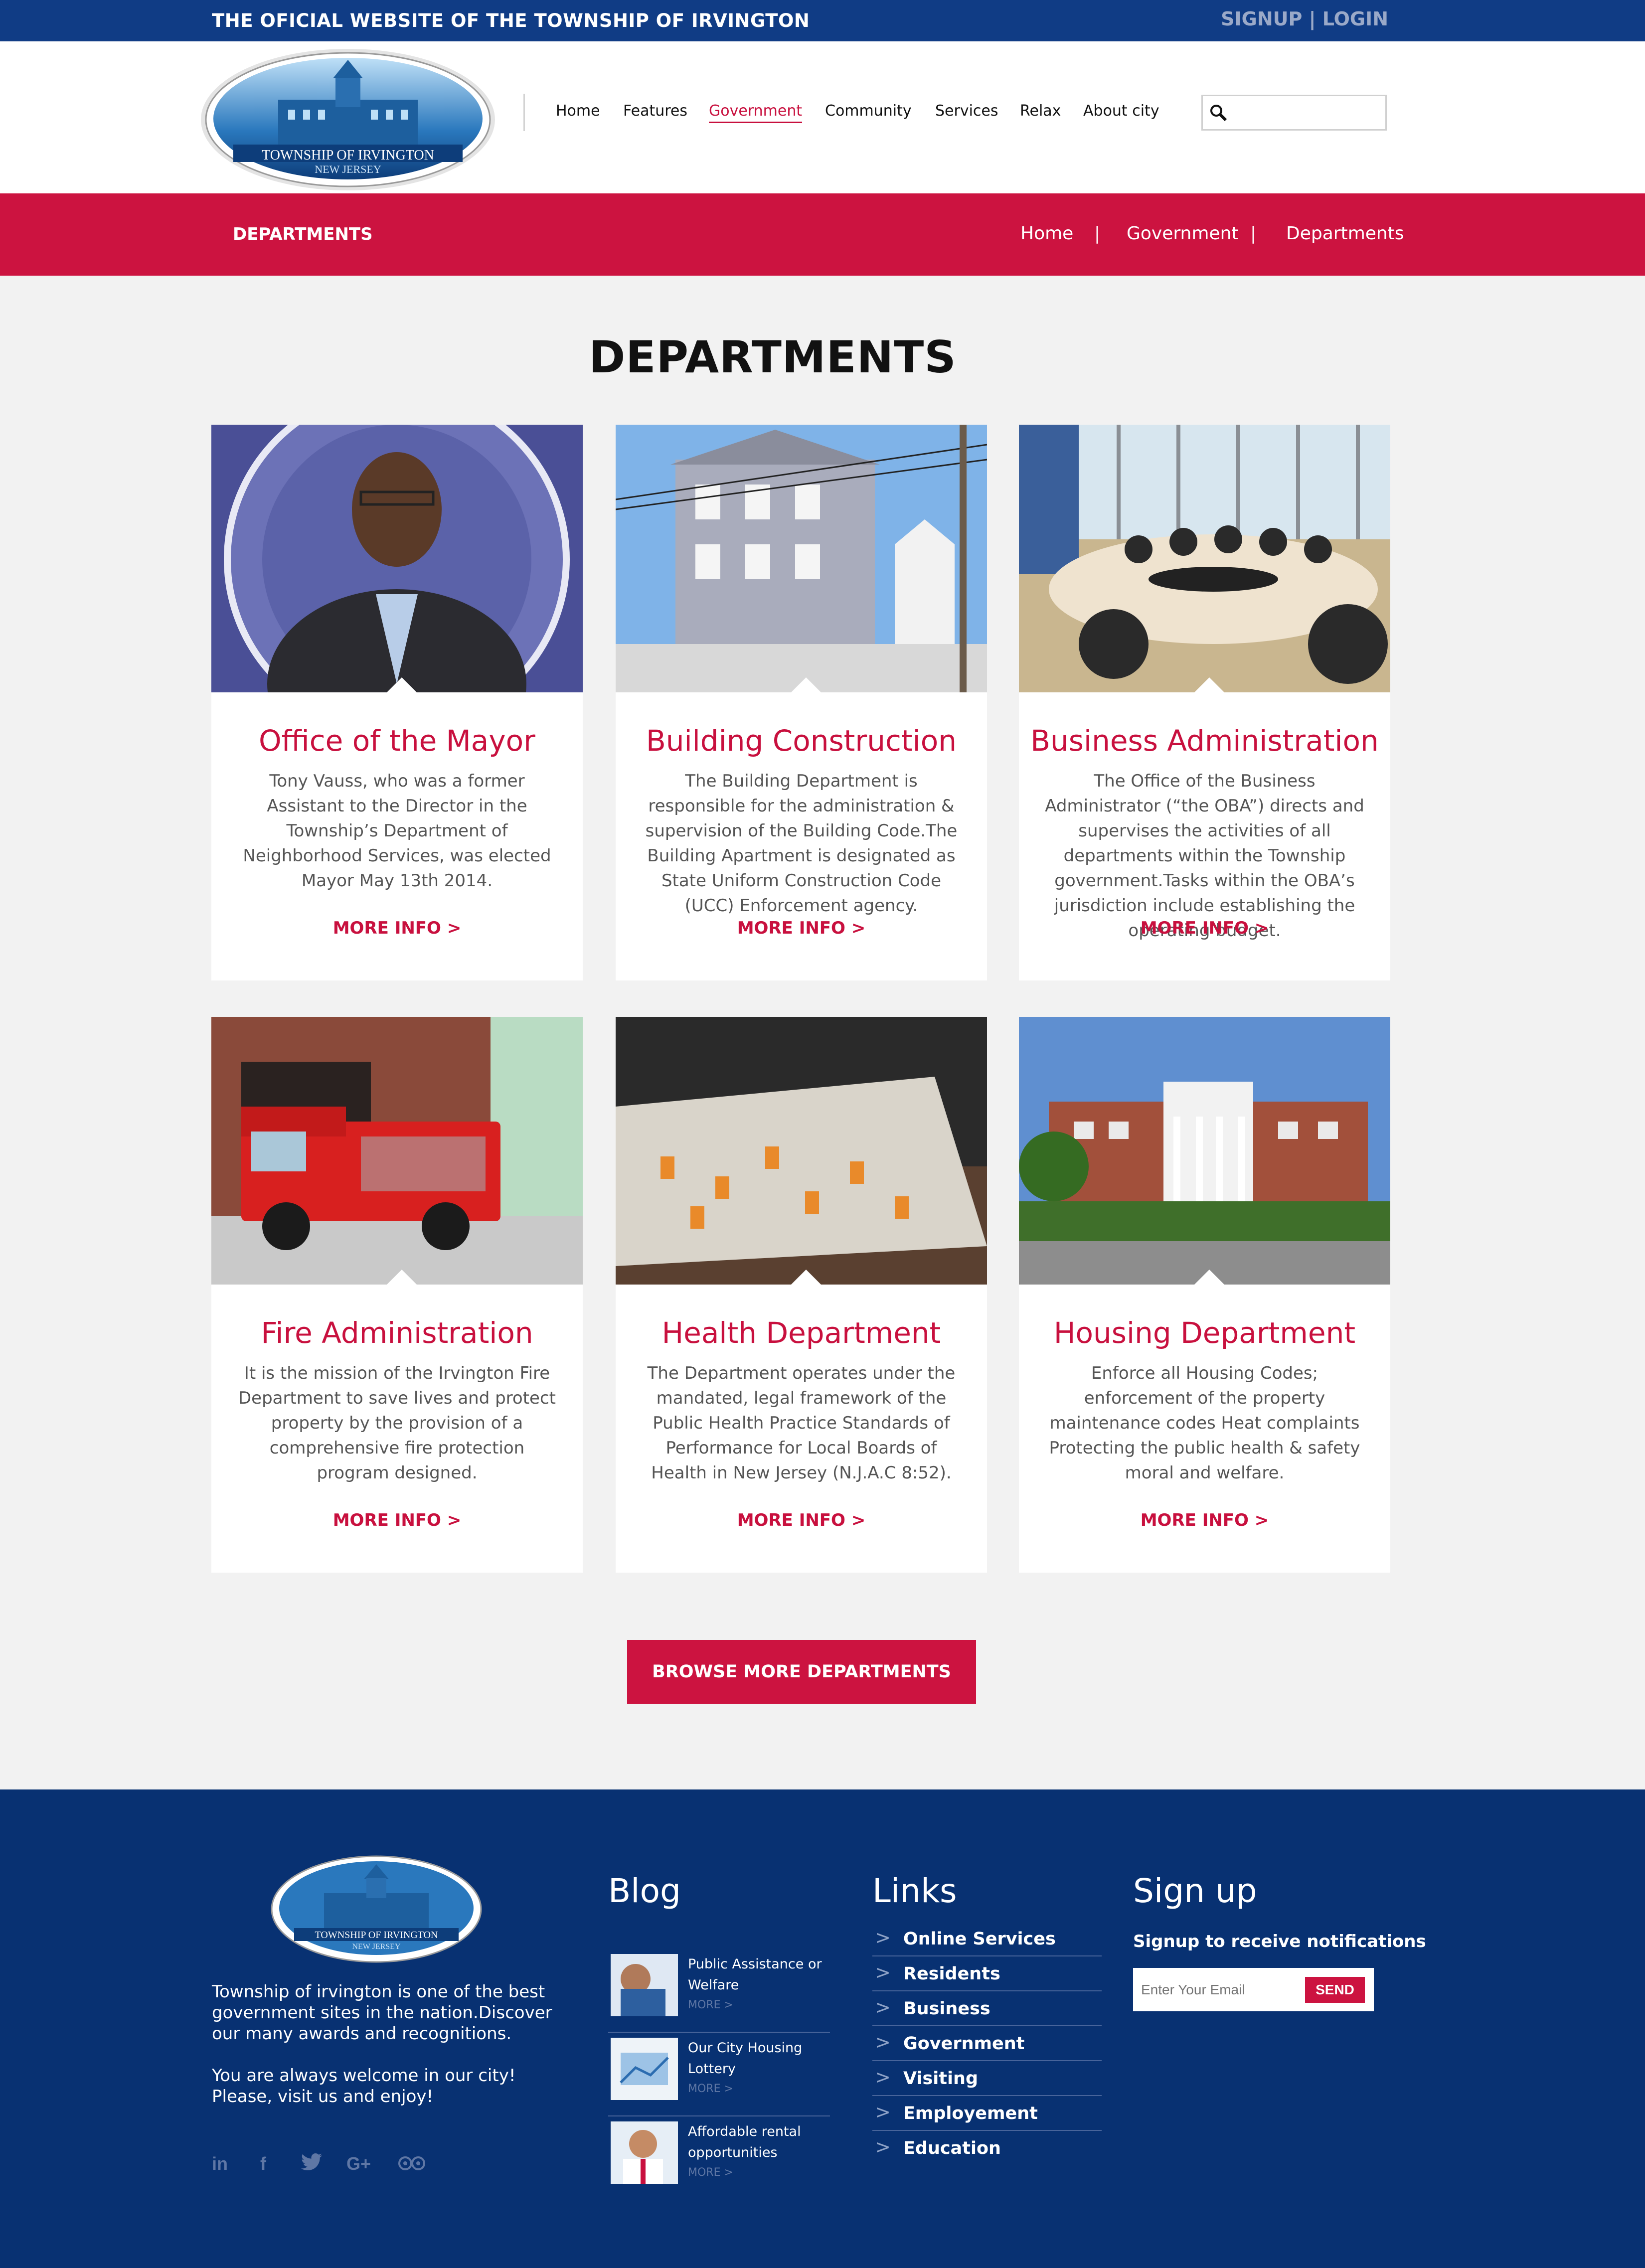 Image resolution: width=1645 pixels, height=2268 pixels. I want to click on search-input, so click(1307, 113).